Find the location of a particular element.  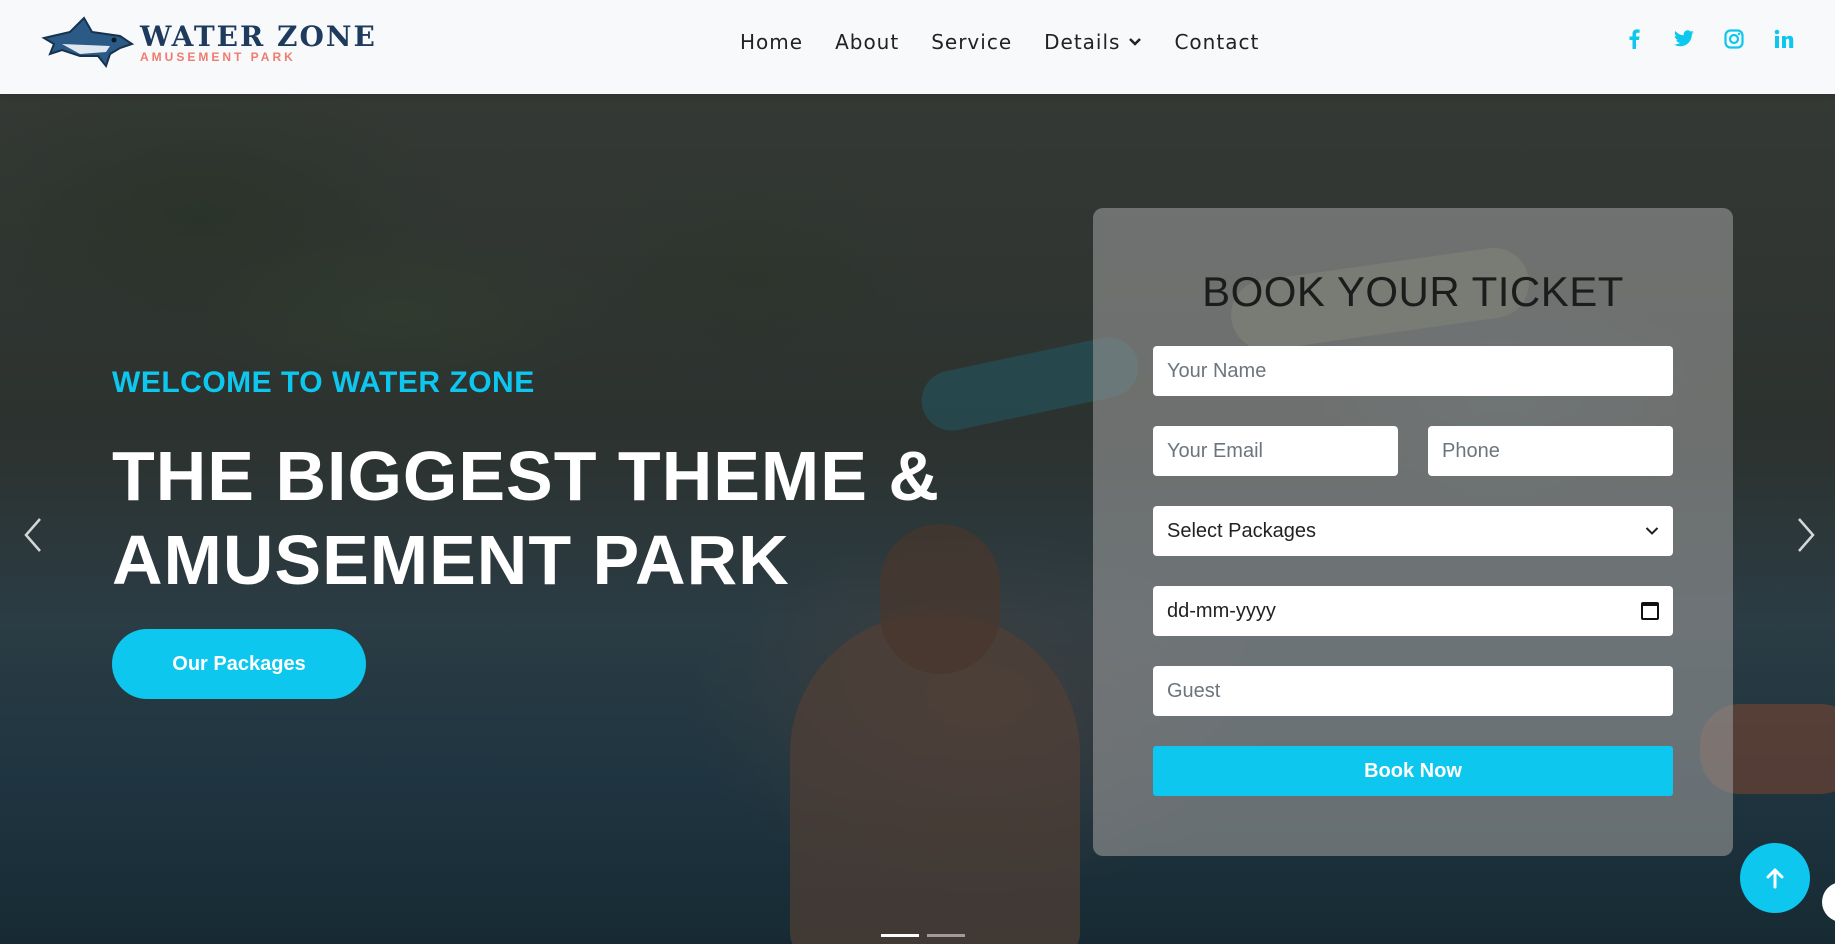

our-packages-button: Our Packages is located at coordinates (239, 664).